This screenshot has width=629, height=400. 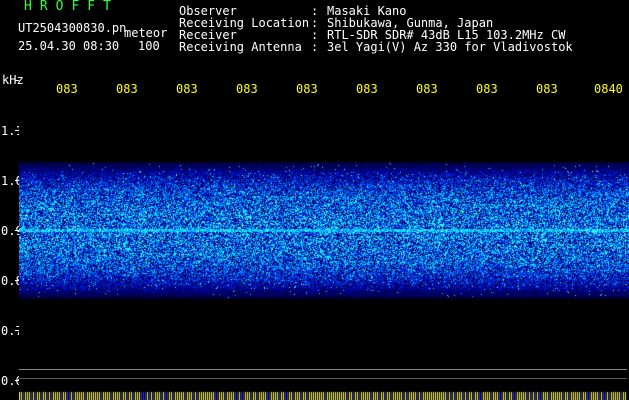 What do you see at coordinates (72, 28) in the screenshot?
I see `file-name: UT2504300830.pn` at bounding box center [72, 28].